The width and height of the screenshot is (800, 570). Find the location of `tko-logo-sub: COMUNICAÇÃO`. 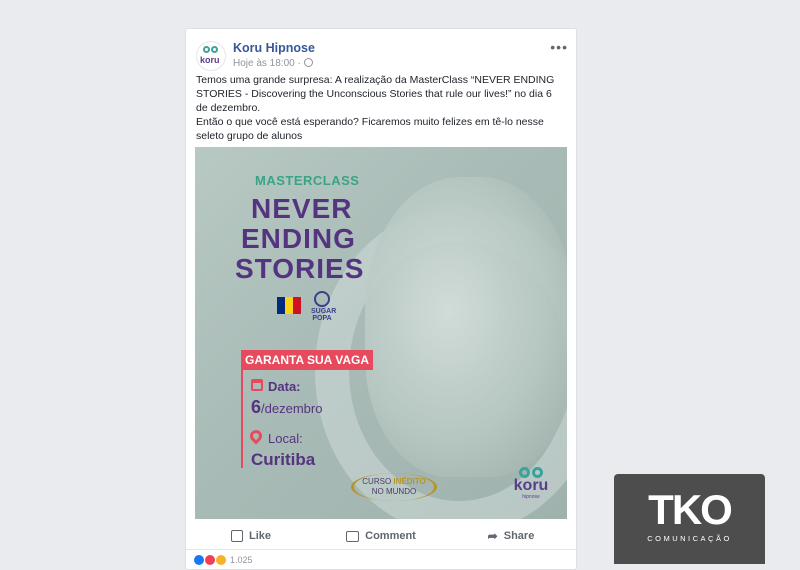

tko-logo-sub: COMUNICAÇÃO is located at coordinates (689, 538).